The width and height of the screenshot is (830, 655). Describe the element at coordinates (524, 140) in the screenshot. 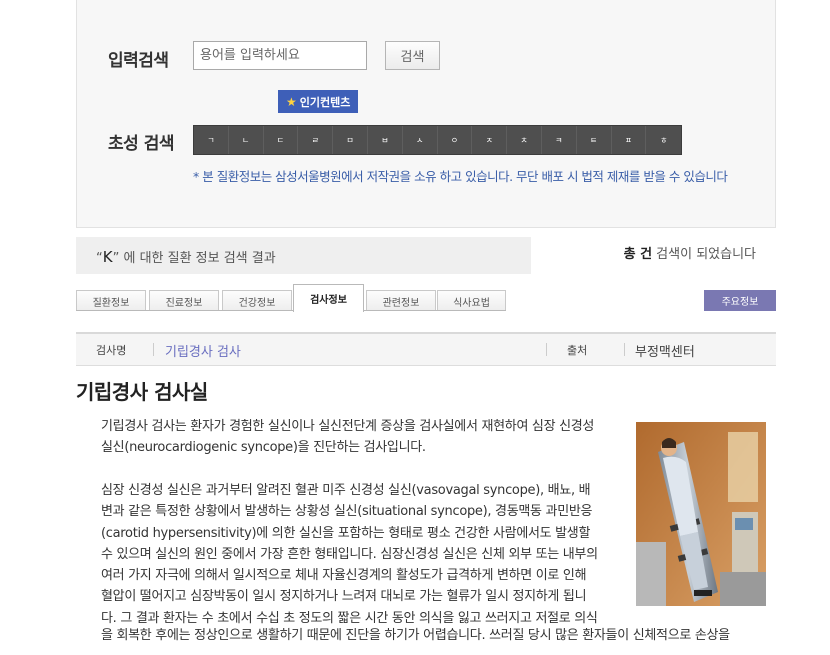

I see `initial-button: ㅊ` at that location.